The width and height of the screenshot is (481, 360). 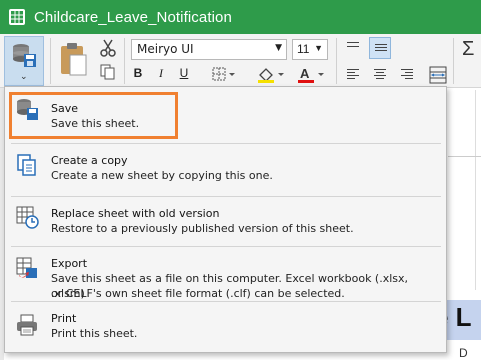 What do you see at coordinates (468, 49) in the screenshot?
I see `sum-button: Σ` at bounding box center [468, 49].